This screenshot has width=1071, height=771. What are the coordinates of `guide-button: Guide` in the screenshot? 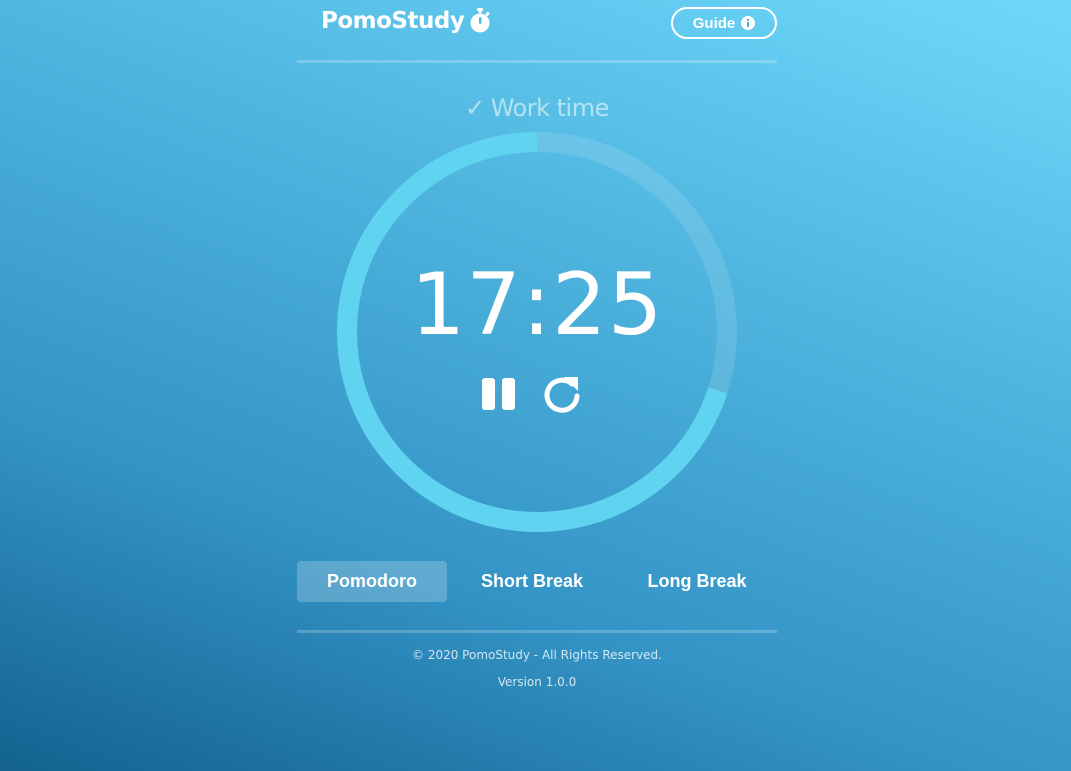 It's located at (724, 23).